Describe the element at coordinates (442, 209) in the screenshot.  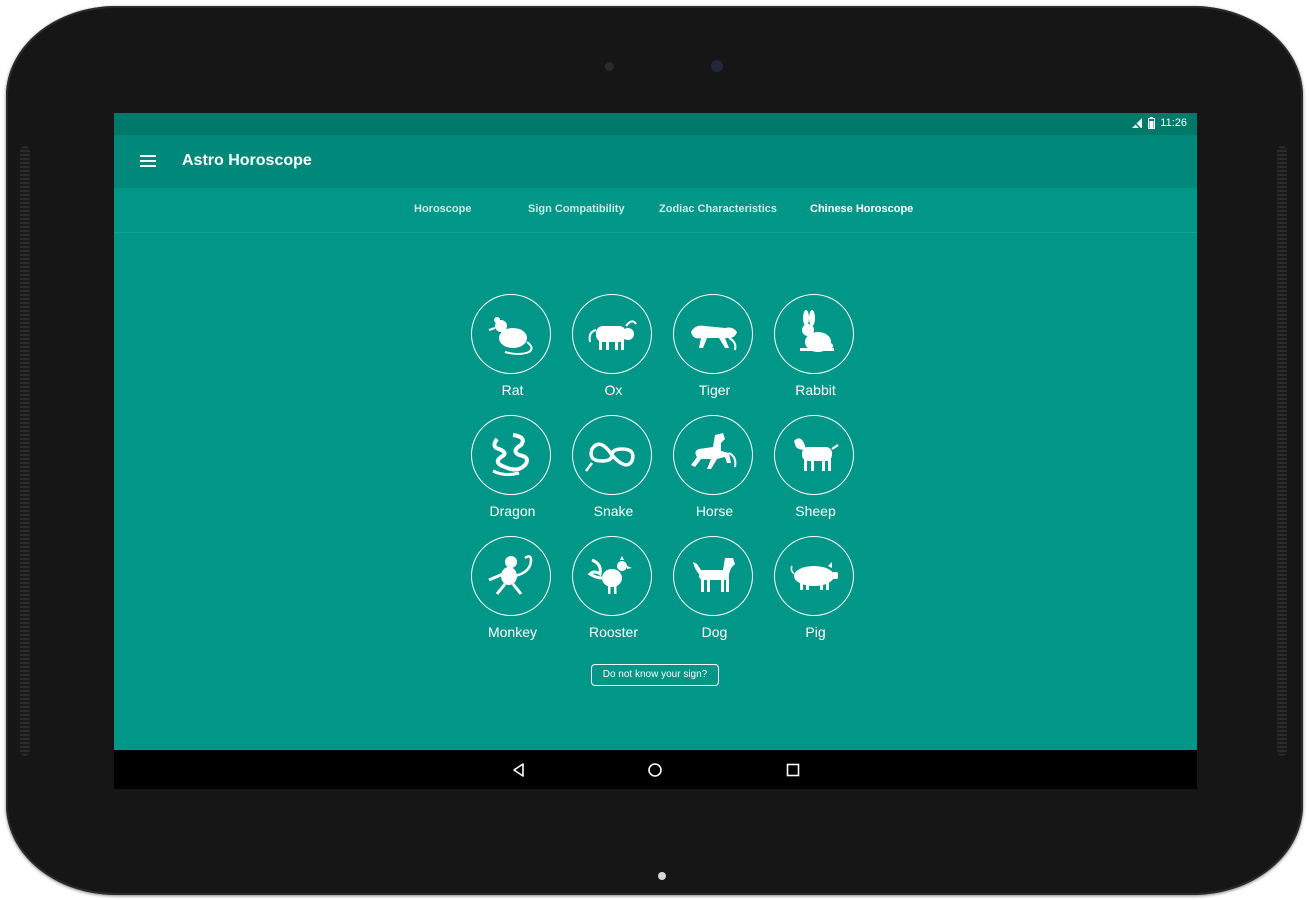
I see `tab-horoscope: Horoscope` at that location.